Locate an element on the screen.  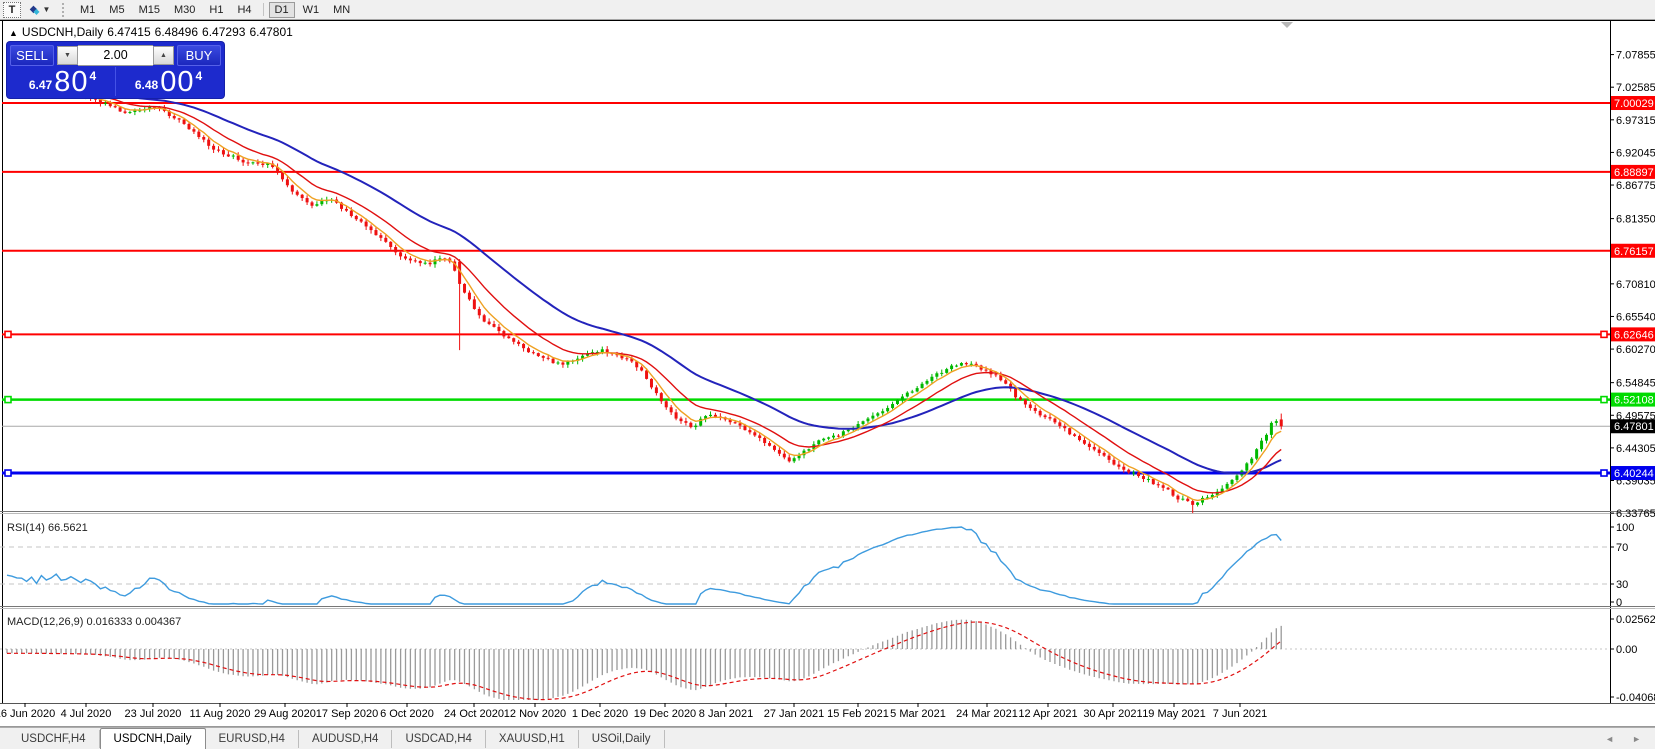
buy-button: BUY is located at coordinates (199, 55).